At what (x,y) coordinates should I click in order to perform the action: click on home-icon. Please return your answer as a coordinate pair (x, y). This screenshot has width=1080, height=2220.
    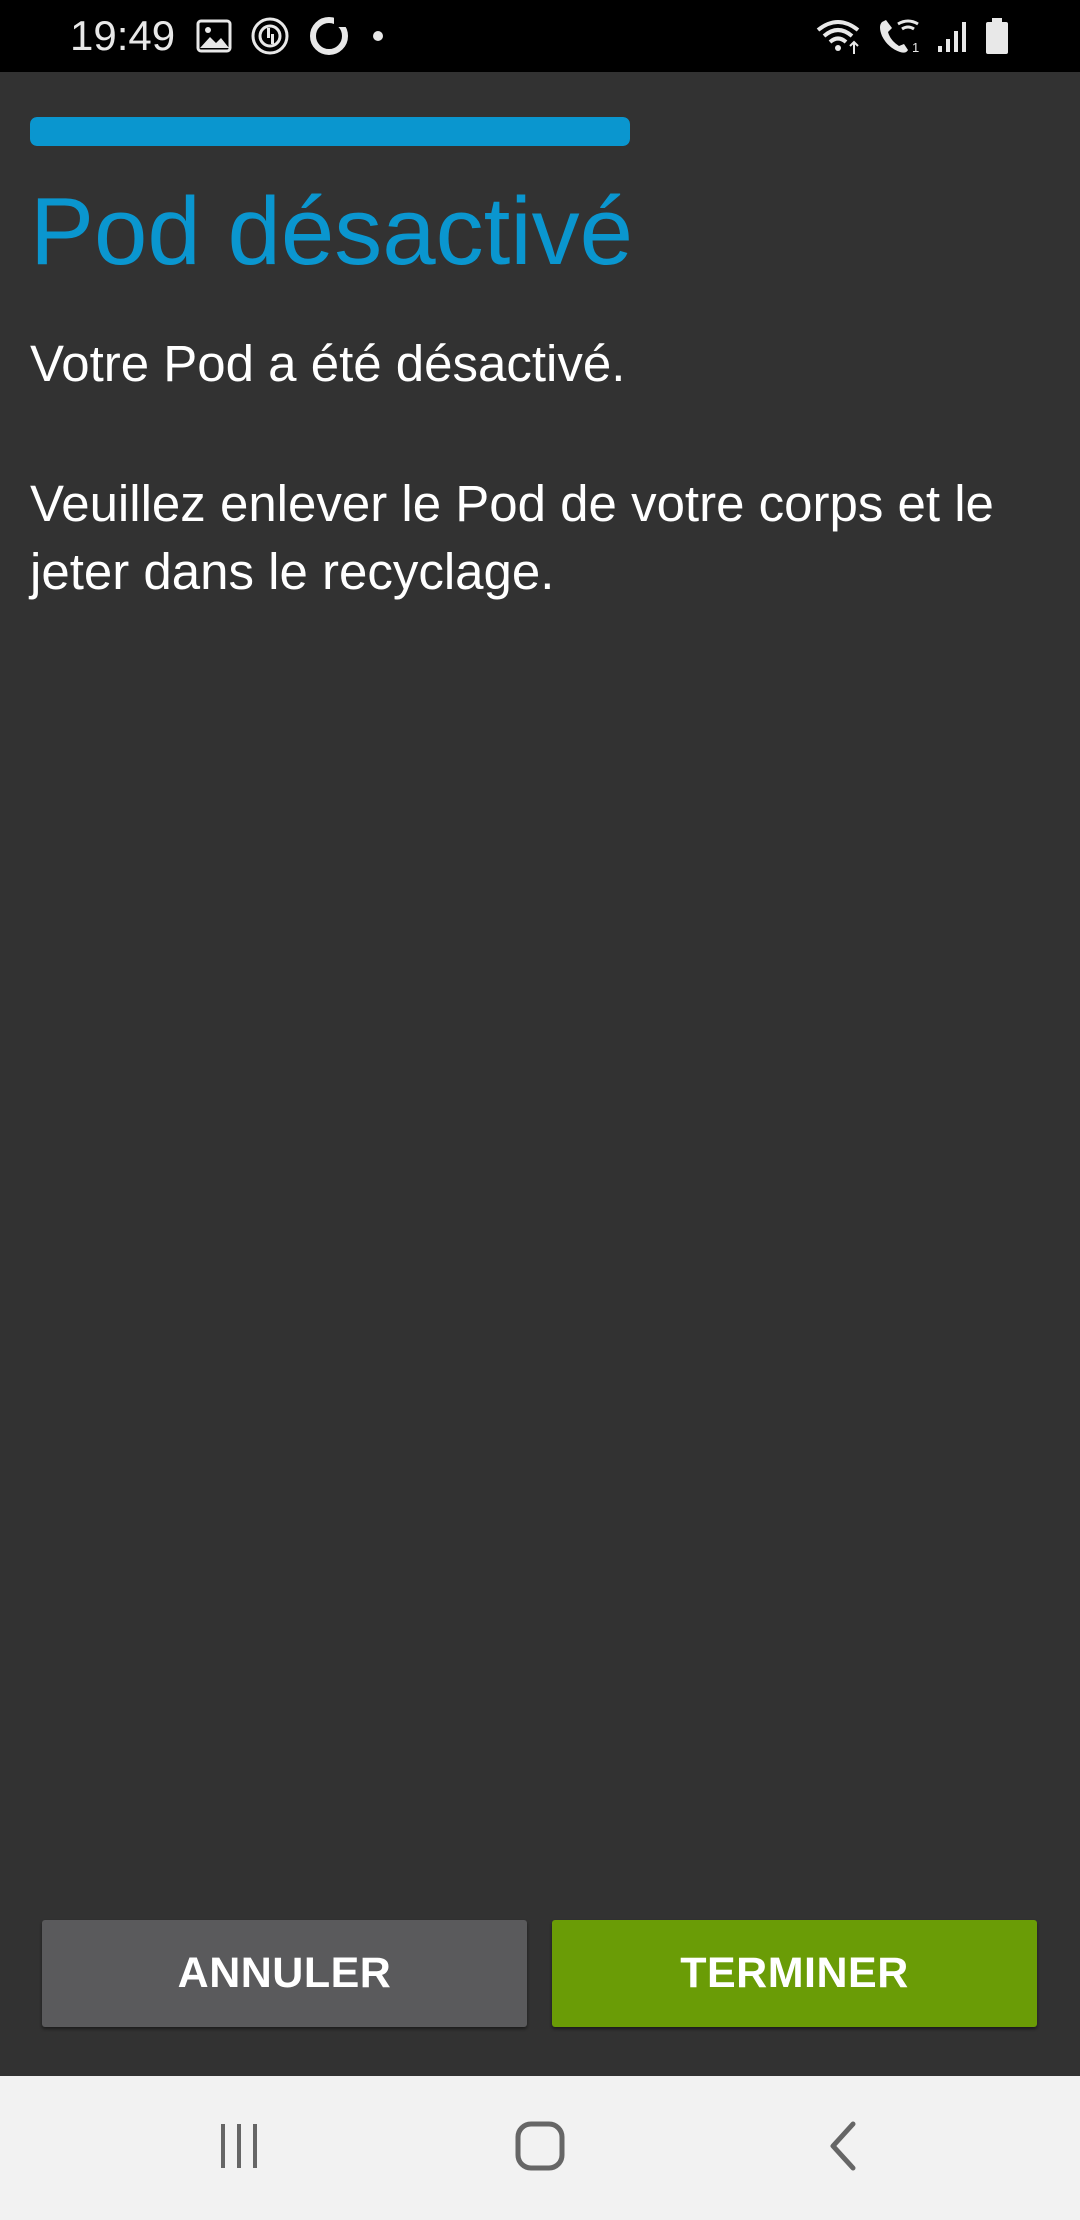
    Looking at the image, I should click on (540, 2148).